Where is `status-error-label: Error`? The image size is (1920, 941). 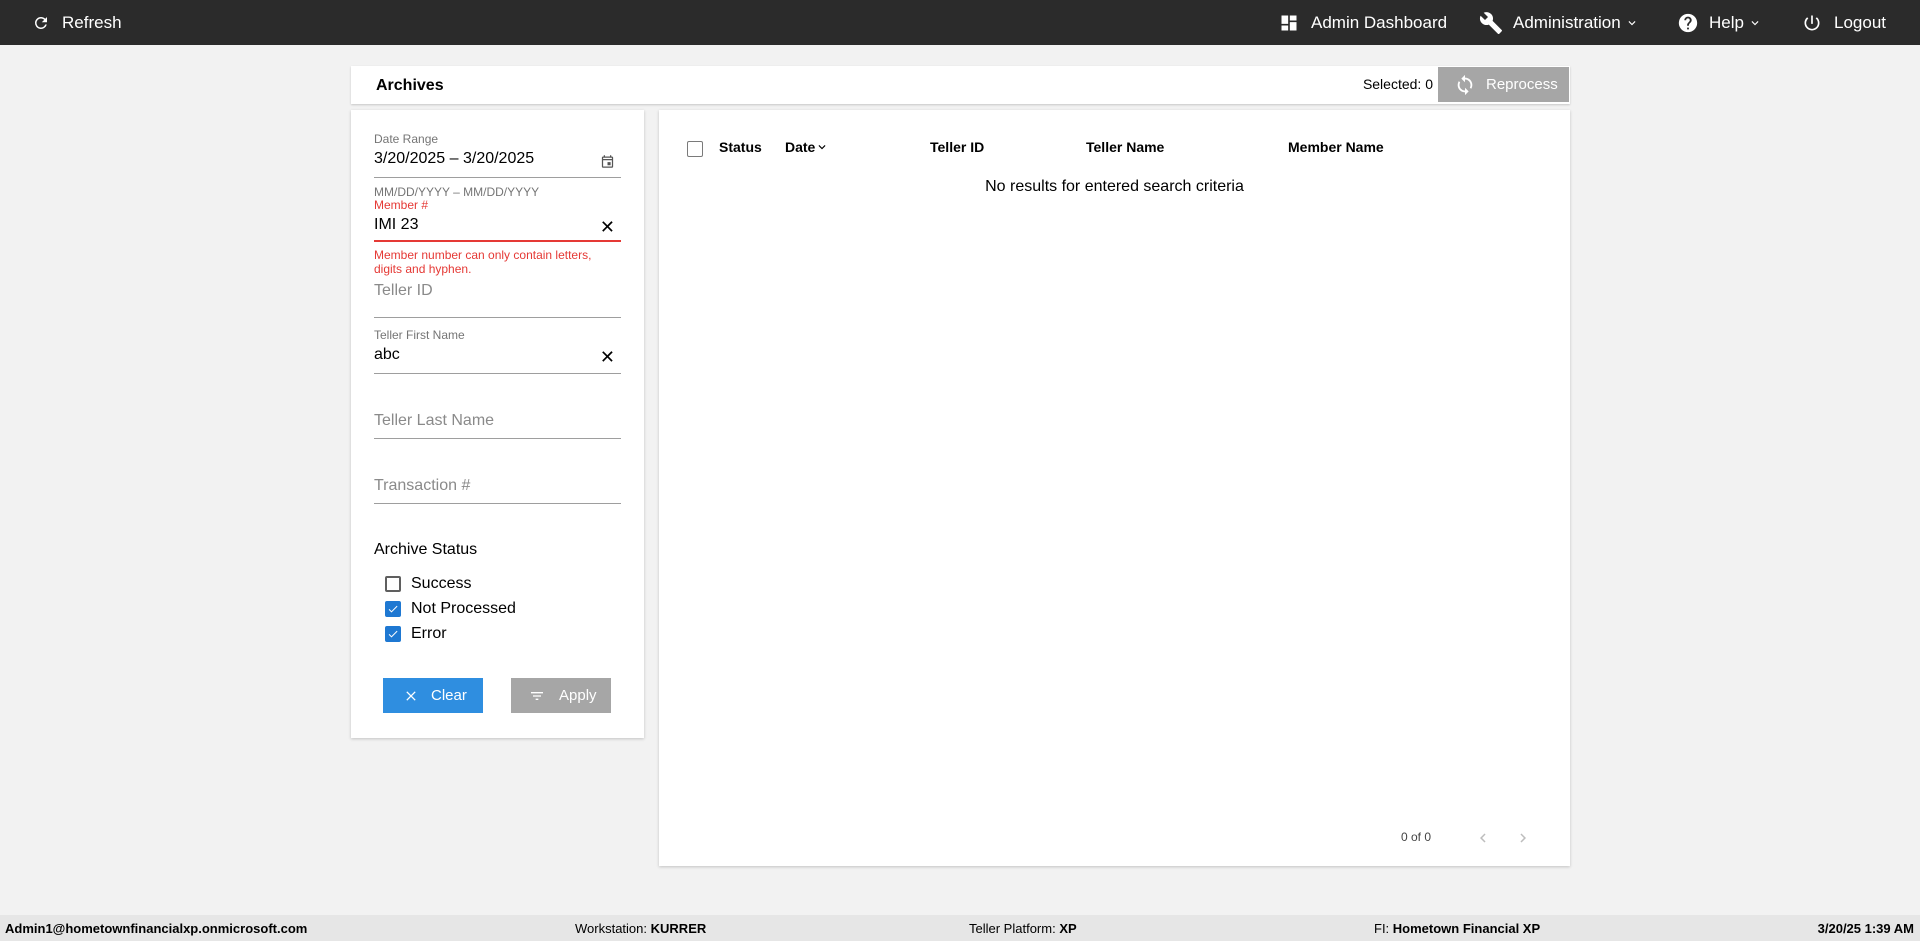
status-error-label: Error is located at coordinates (429, 633).